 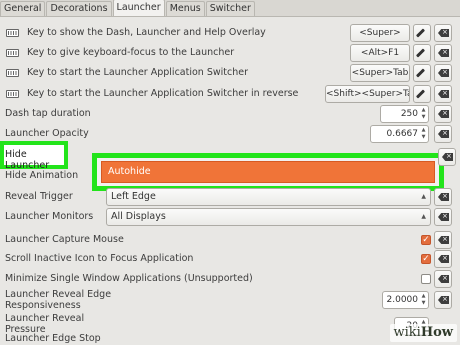 What do you see at coordinates (423, 216) in the screenshot?
I see `chevron-updown-icon: ▲` at bounding box center [423, 216].